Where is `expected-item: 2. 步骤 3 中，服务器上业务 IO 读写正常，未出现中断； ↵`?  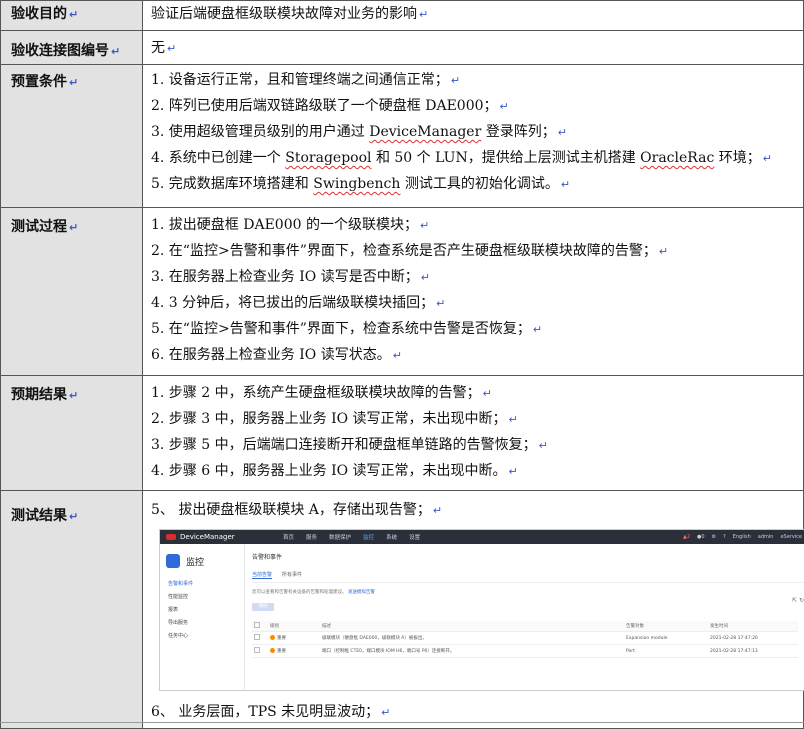
expected-item: 2. 步骤 3 中，服务器上业务 IO 读写正常，未出现中断； ↵ is located at coordinates (334, 419).